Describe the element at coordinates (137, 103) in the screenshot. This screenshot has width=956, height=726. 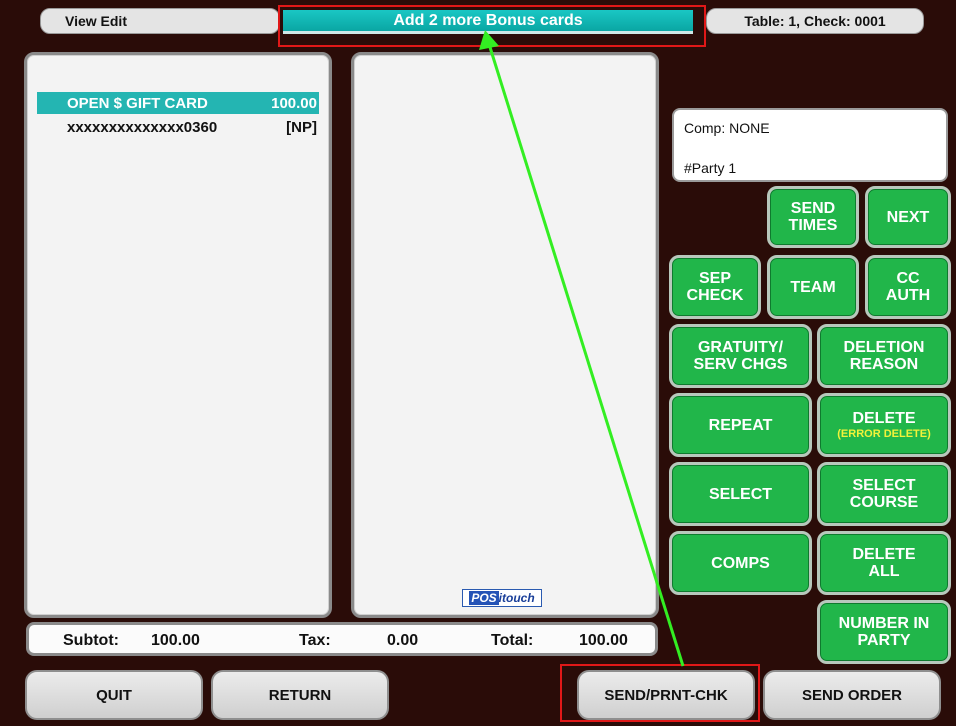
I see `item-name: OPEN $ GIFT CARD` at that location.